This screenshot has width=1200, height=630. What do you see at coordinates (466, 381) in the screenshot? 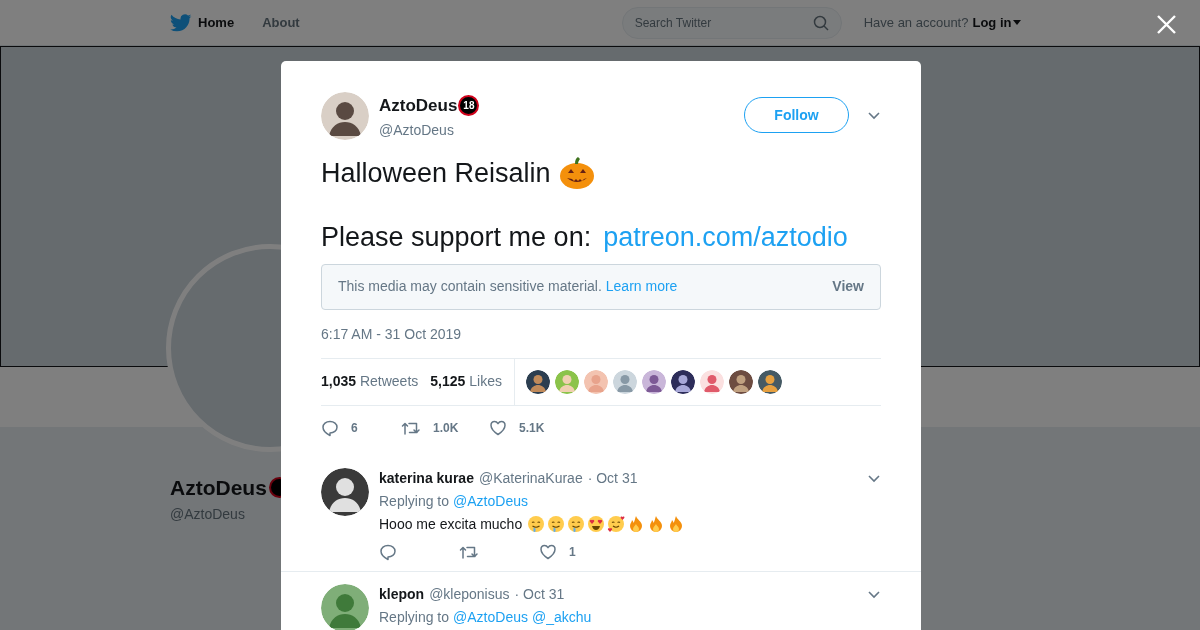
I see `stat-link: 5,125 Likes` at bounding box center [466, 381].